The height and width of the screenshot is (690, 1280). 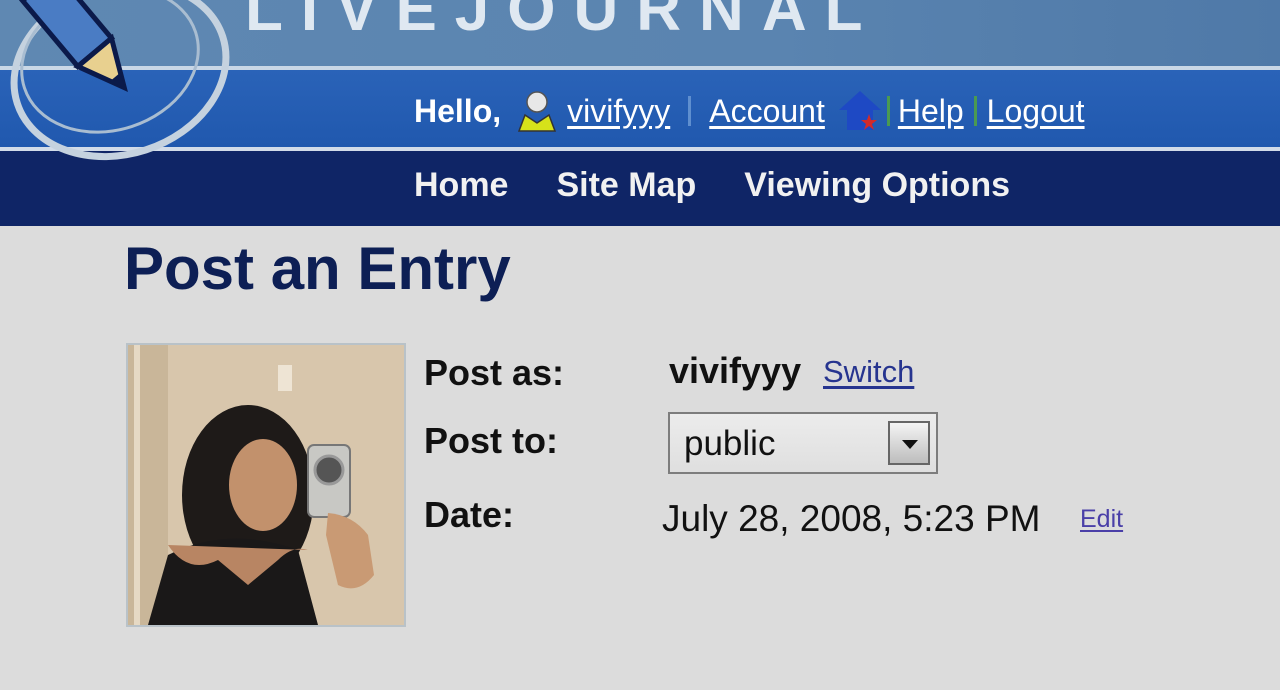 I want to click on username-link: vivifyyy, so click(x=618, y=111).